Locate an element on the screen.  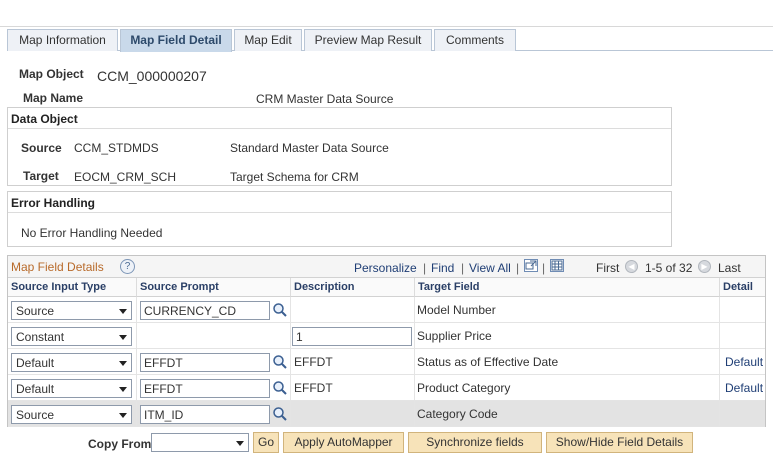
tab-map-field-detail: Map Field Detail is located at coordinates (176, 40).